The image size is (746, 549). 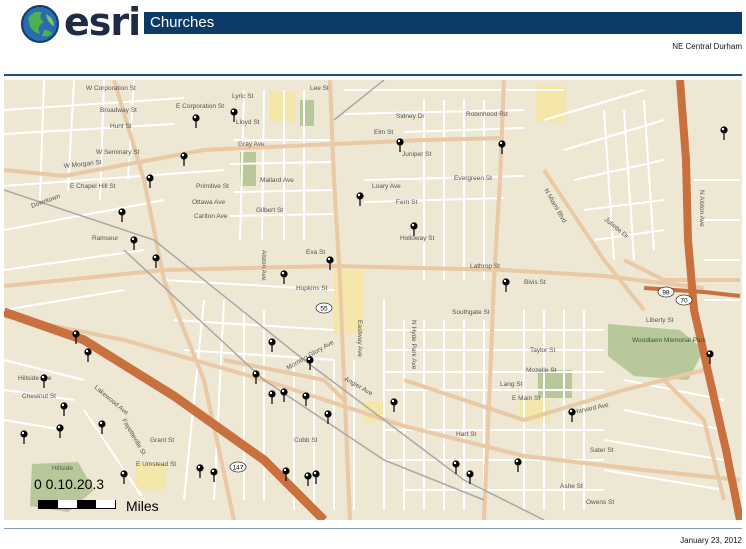 I want to click on building-block, so click(x=551, y=104).